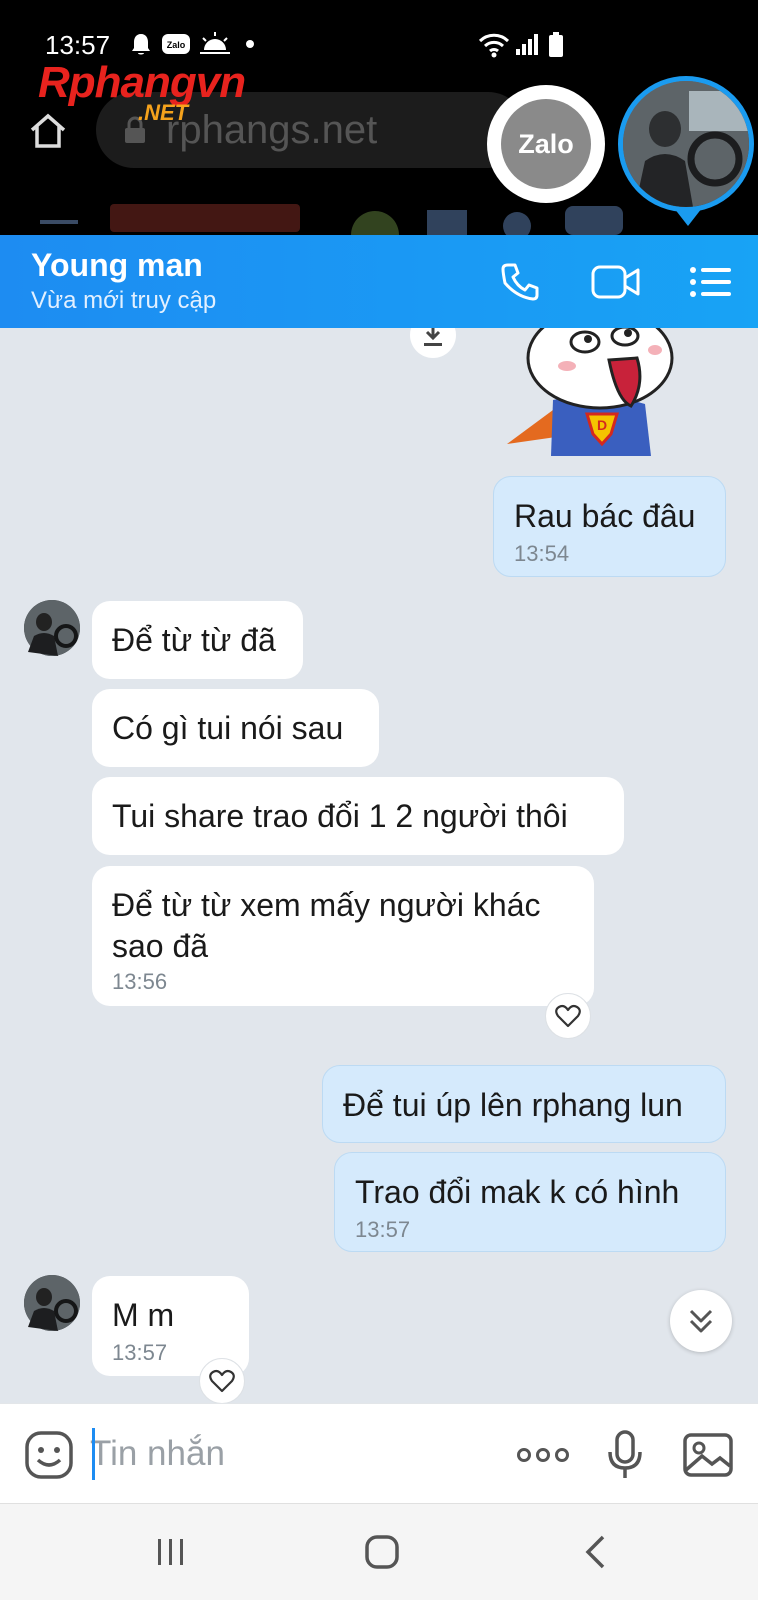 This screenshot has width=758, height=1600. Describe the element at coordinates (556, 44) in the screenshot. I see `battery-icon` at that location.